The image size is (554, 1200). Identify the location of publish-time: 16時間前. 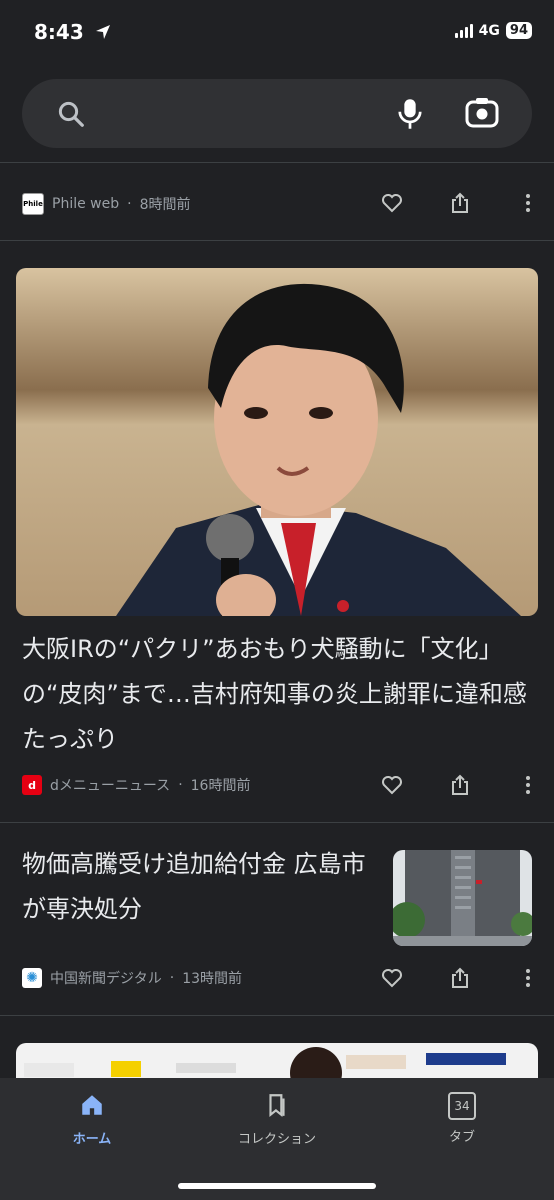
(220, 786).